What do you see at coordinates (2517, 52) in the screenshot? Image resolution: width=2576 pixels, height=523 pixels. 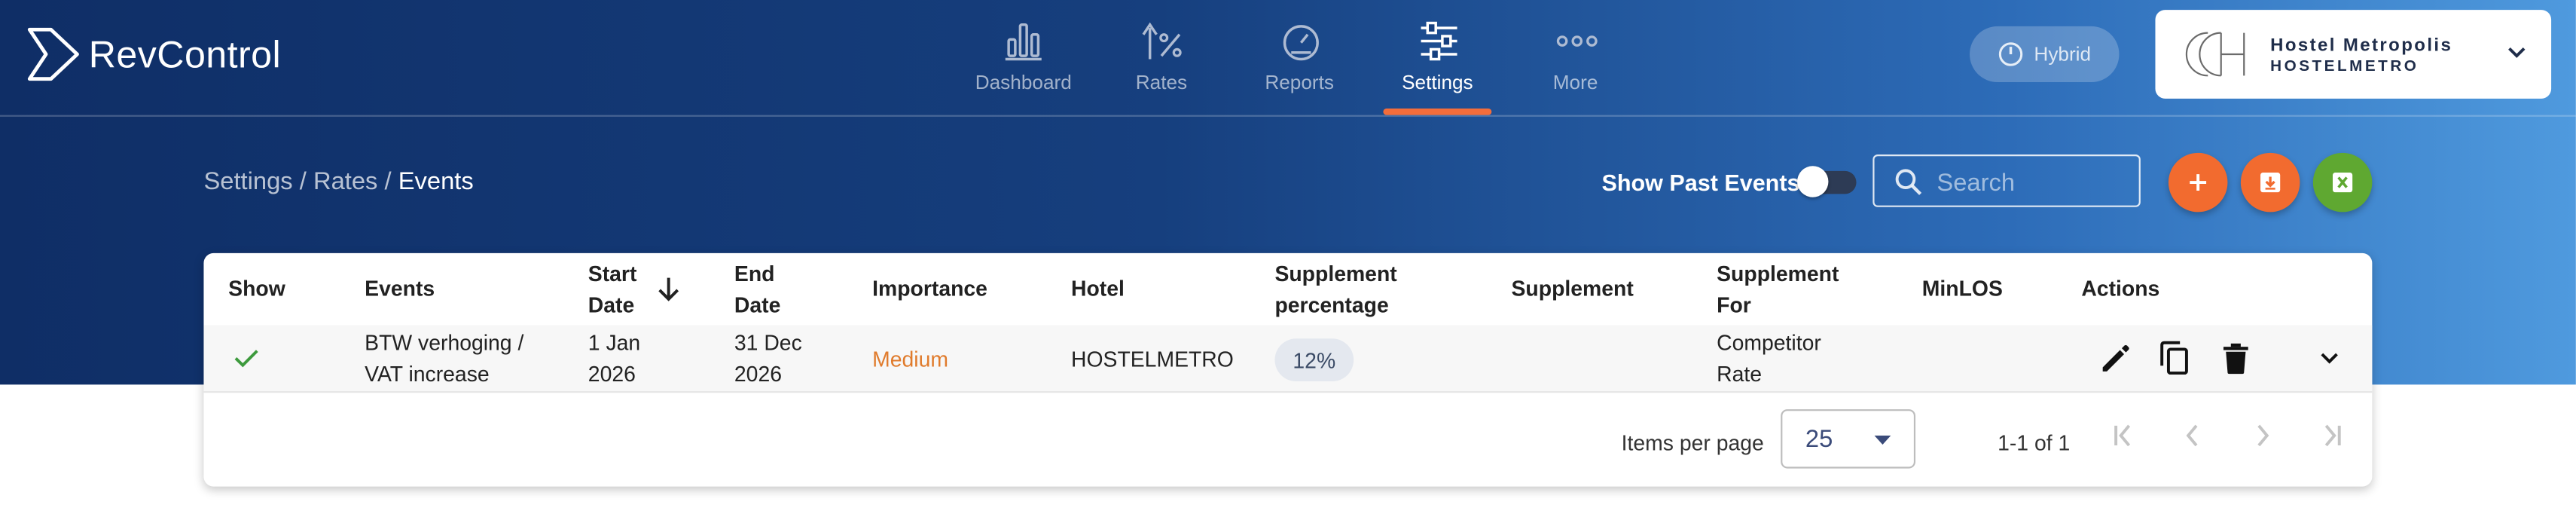 I see `chevron-down-icon` at bounding box center [2517, 52].